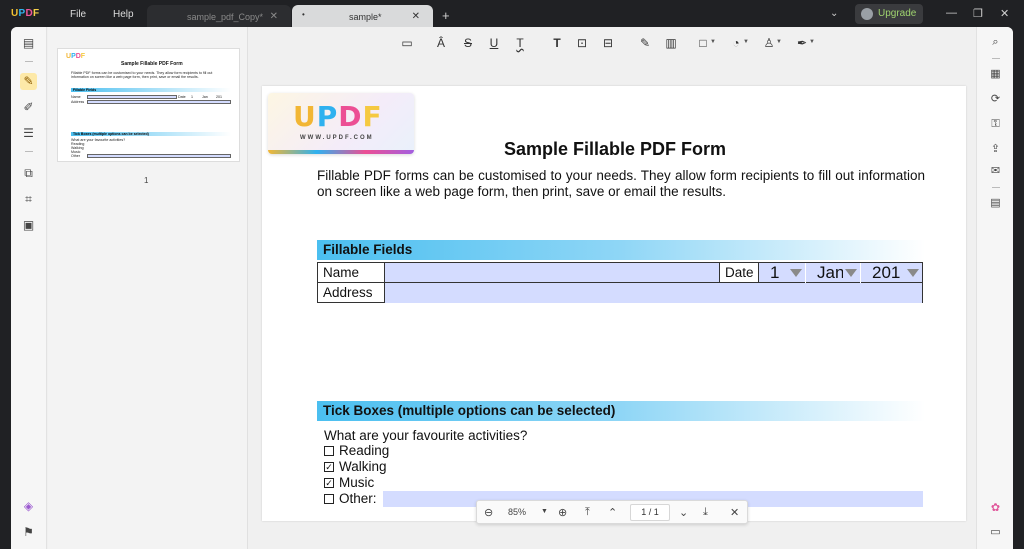 The height and width of the screenshot is (549, 1024). I want to click on crop-icon: ⌗, so click(28, 199).